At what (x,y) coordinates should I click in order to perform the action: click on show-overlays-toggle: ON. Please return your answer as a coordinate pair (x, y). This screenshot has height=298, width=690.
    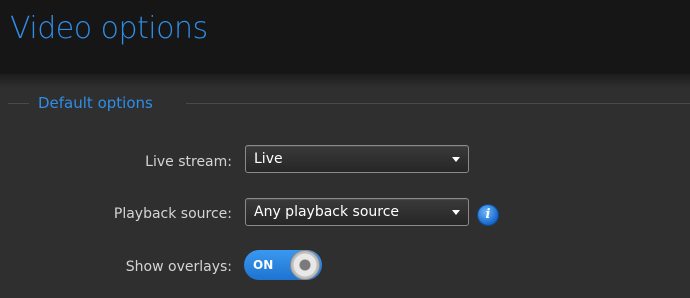
    Looking at the image, I should click on (283, 265).